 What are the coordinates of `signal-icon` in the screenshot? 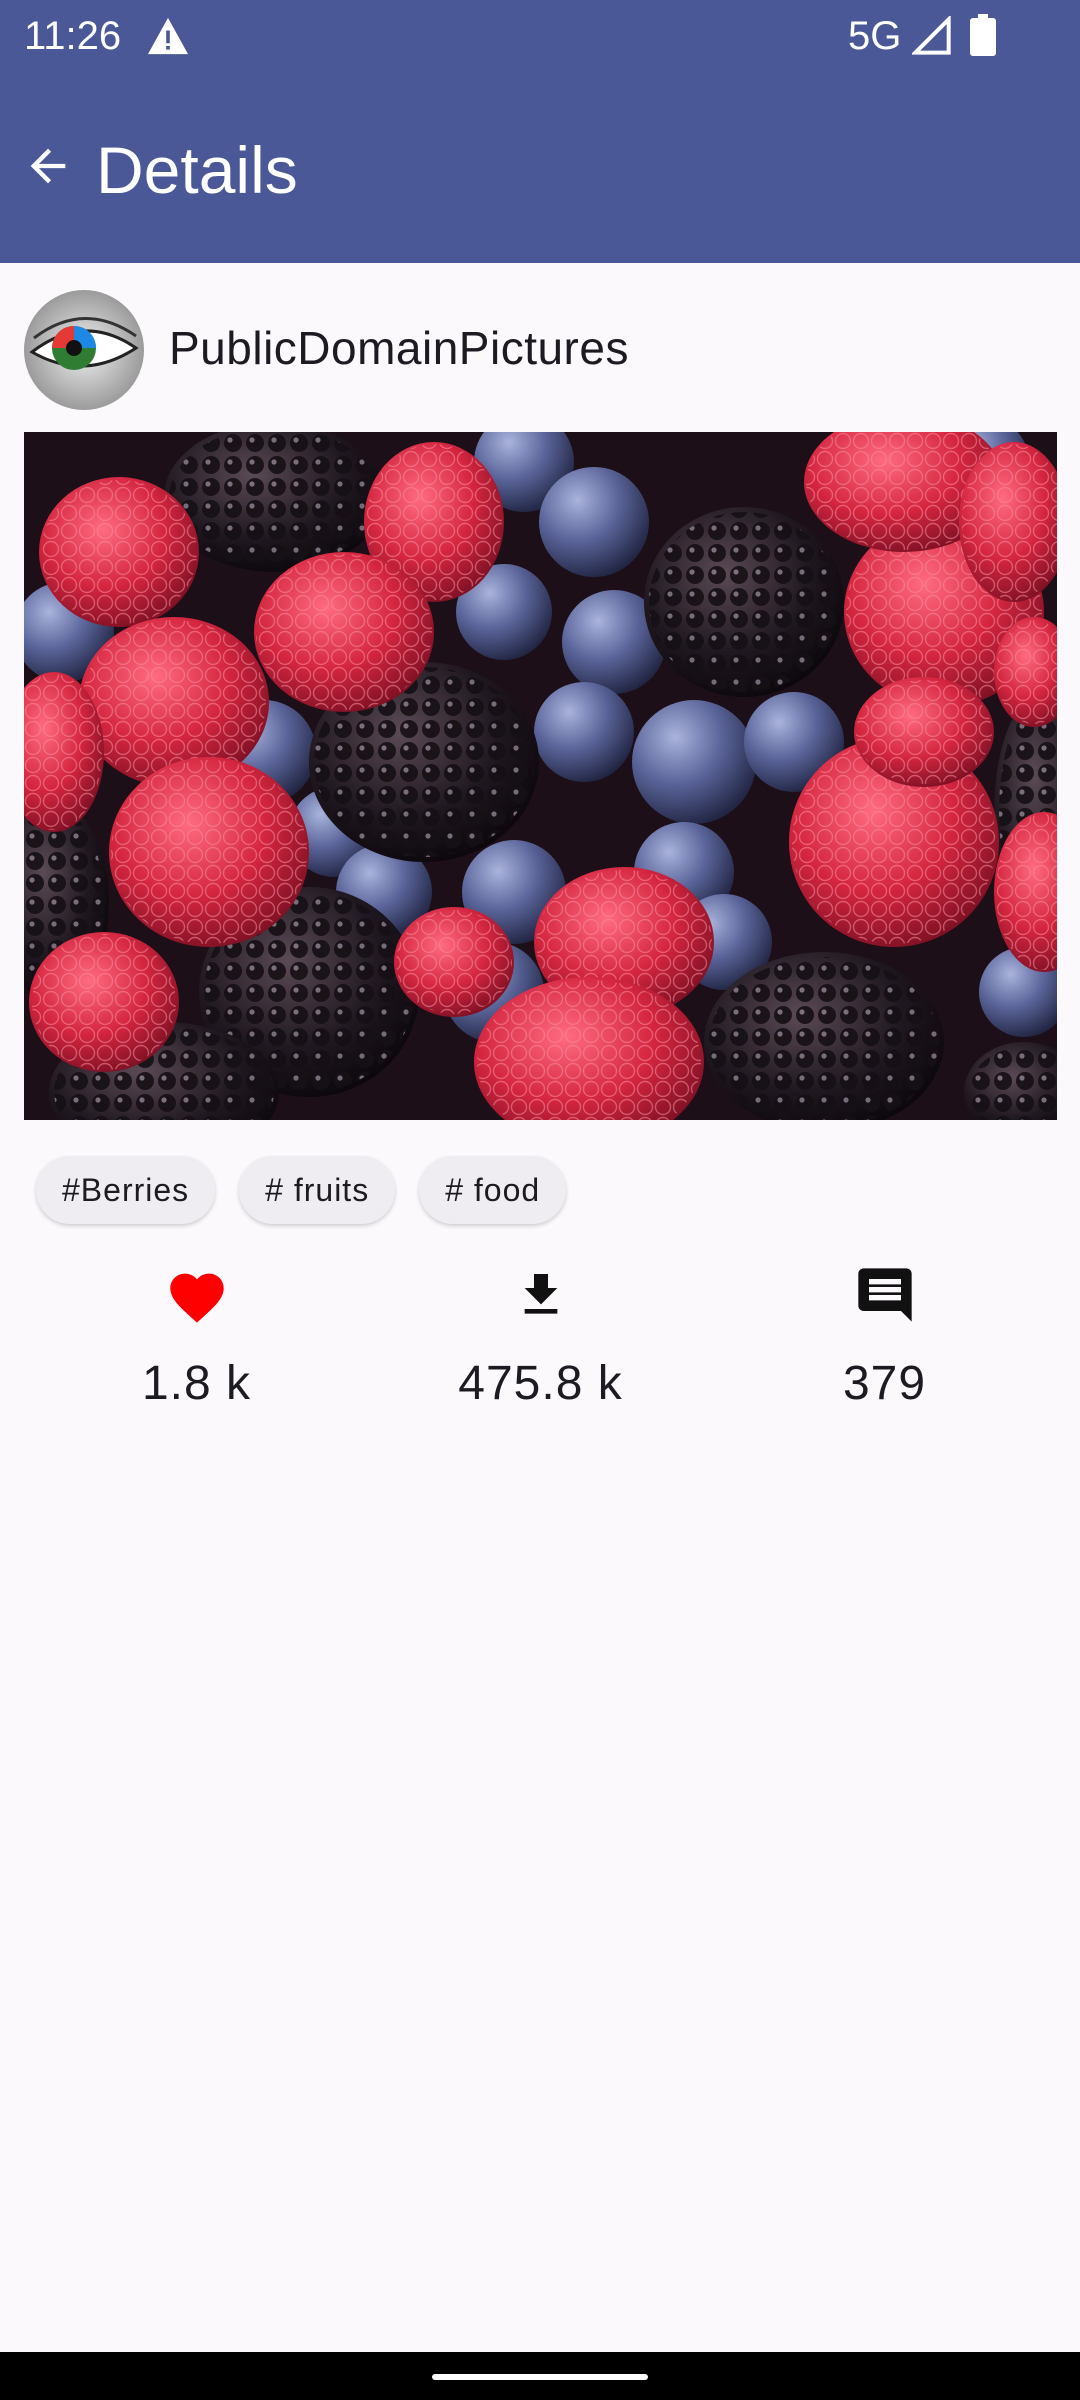 It's located at (931, 37).